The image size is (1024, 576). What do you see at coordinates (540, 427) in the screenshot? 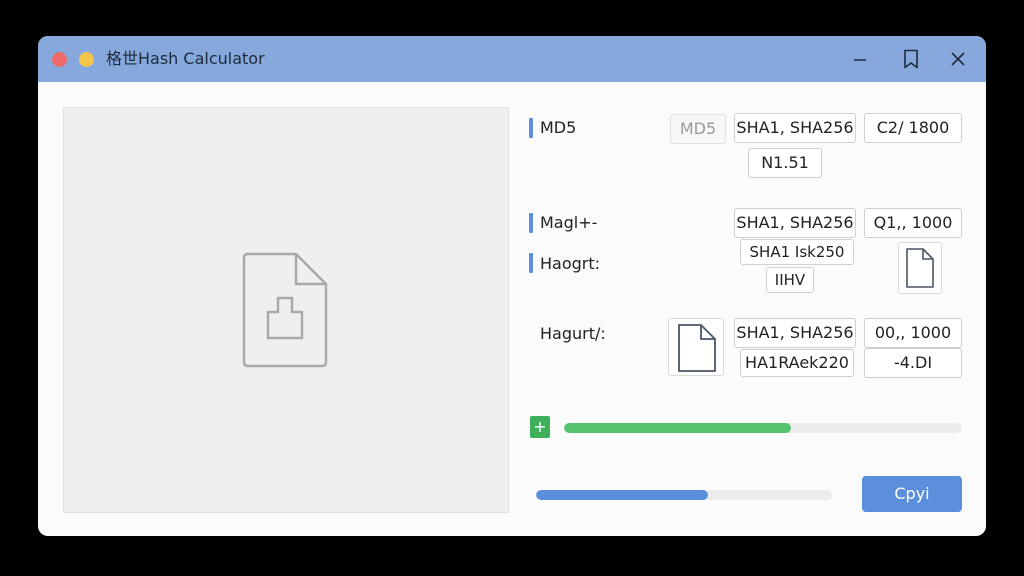
I see `add-icon: +` at bounding box center [540, 427].